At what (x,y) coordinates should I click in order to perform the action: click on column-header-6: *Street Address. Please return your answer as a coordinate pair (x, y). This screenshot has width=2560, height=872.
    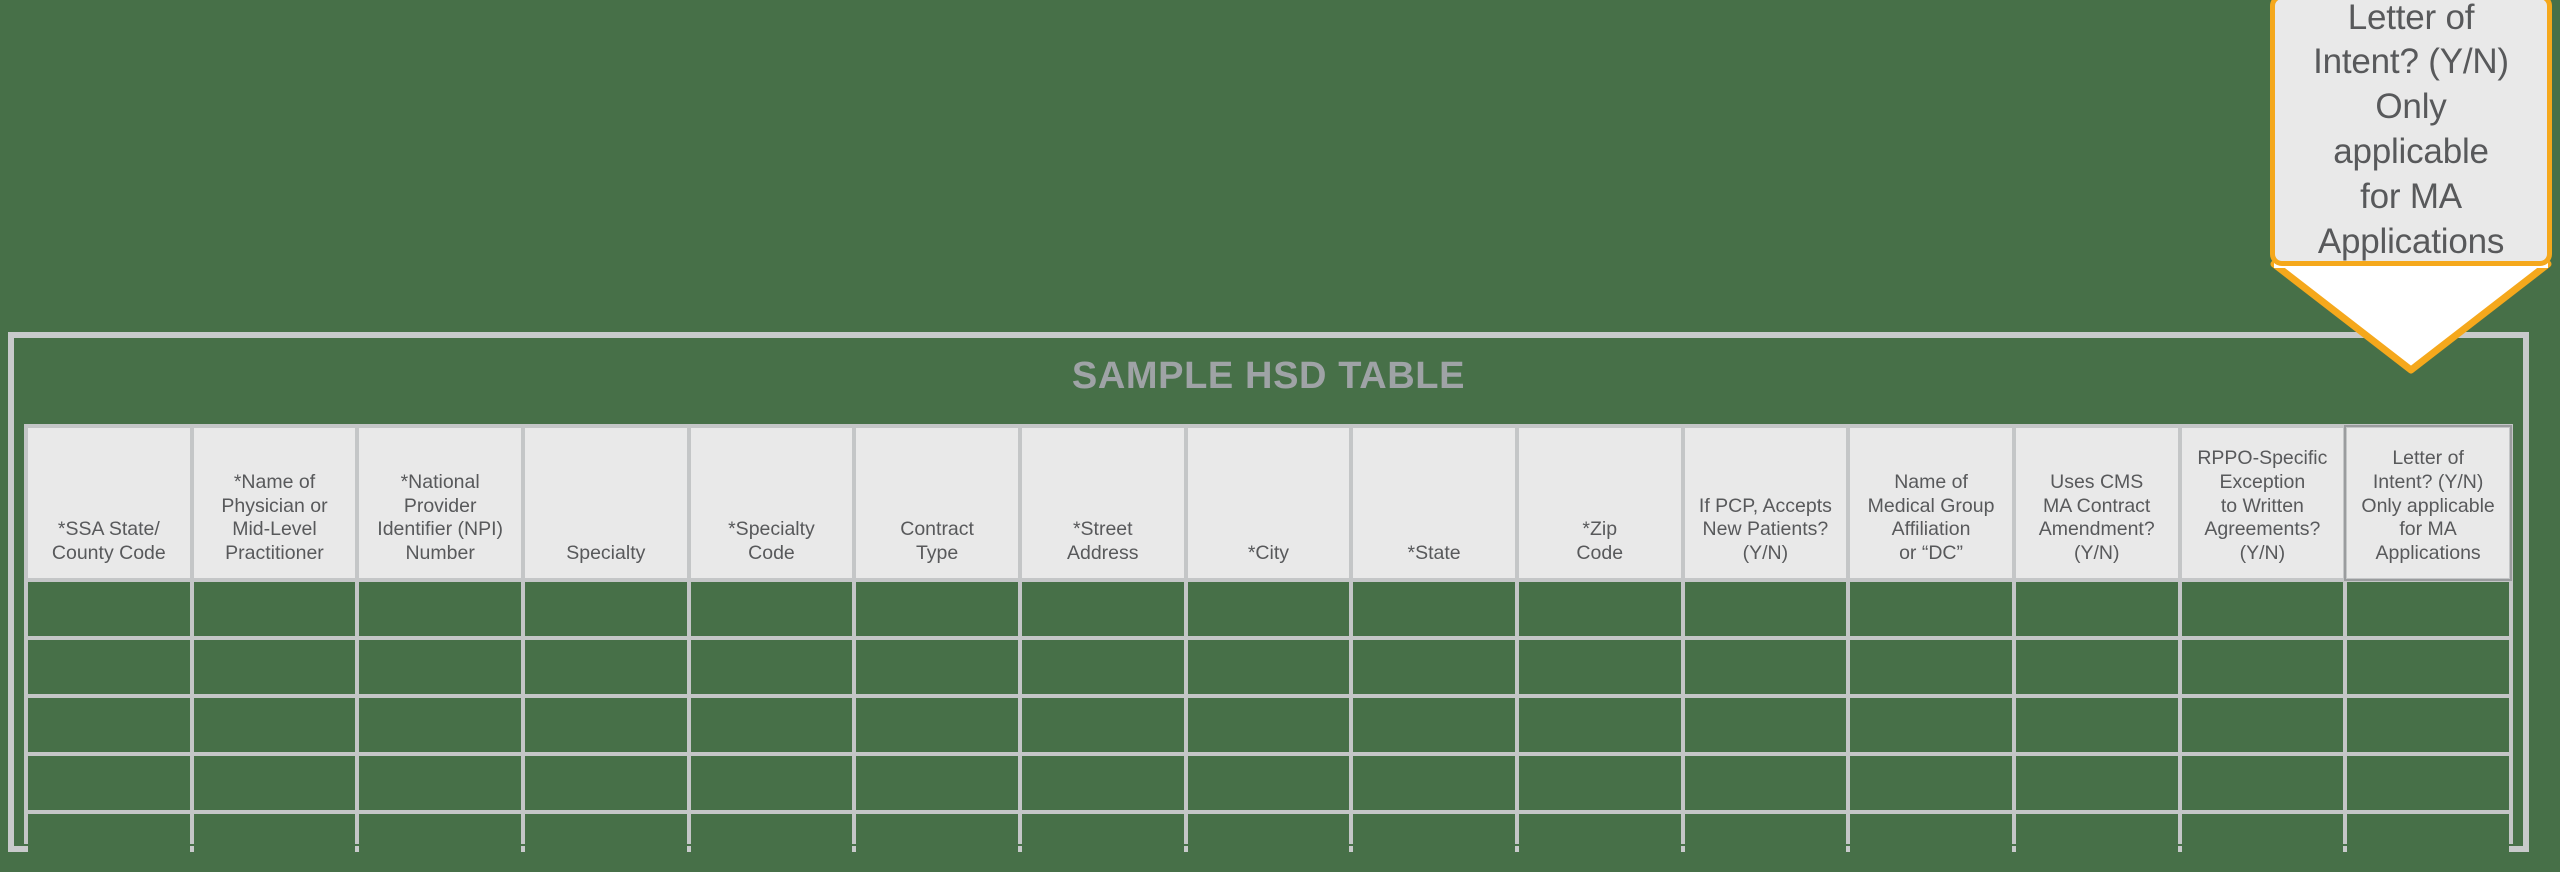
    Looking at the image, I should click on (1102, 503).